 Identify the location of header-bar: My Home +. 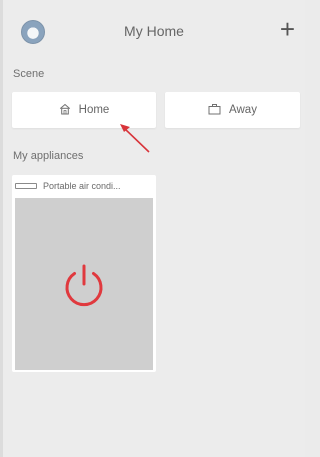
(154, 32).